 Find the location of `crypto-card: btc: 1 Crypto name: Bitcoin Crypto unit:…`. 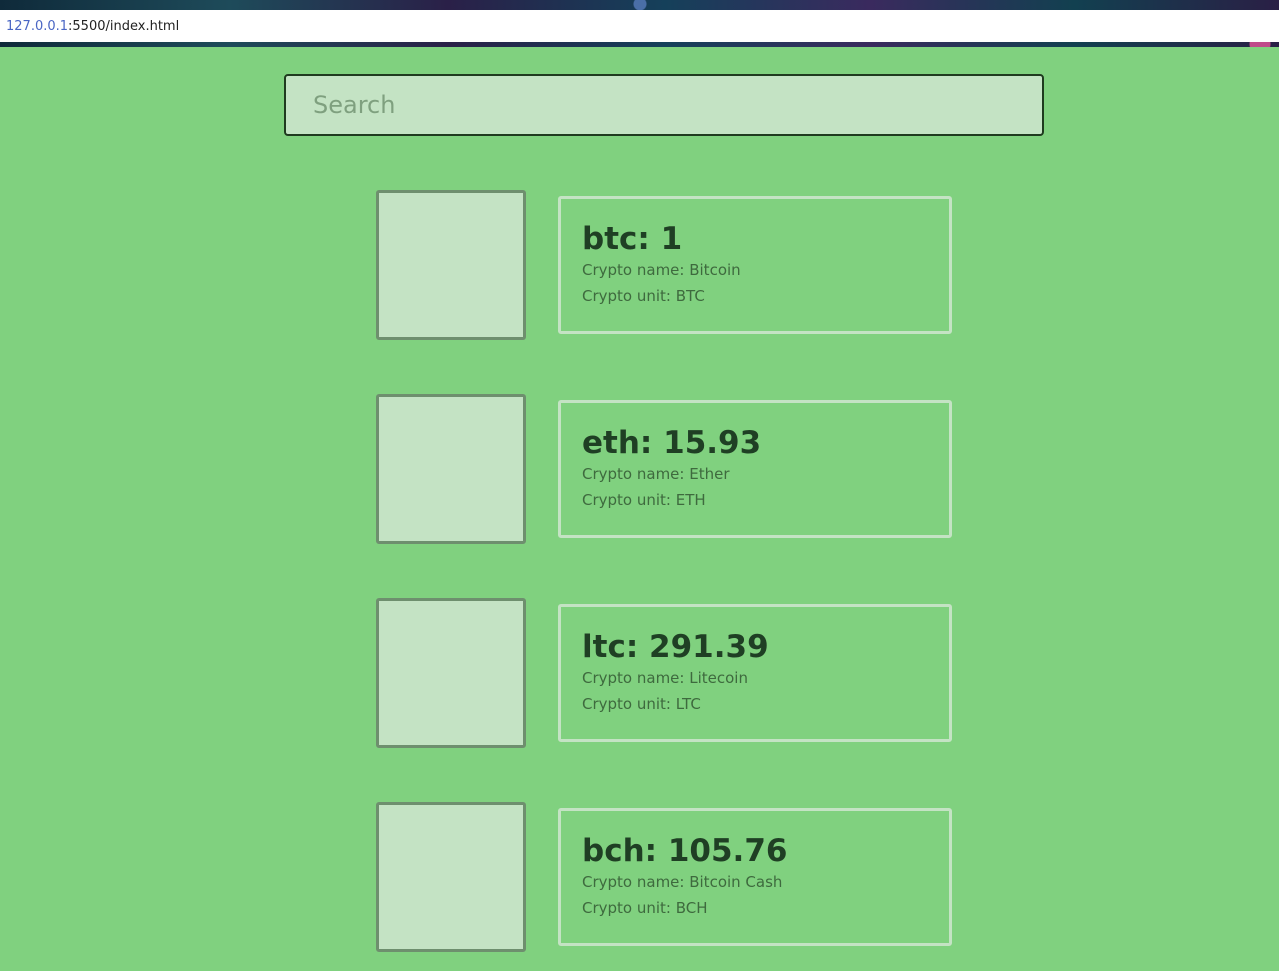

crypto-card: btc: 1 Crypto name: Bitcoin Crypto unit:… is located at coordinates (755, 265).